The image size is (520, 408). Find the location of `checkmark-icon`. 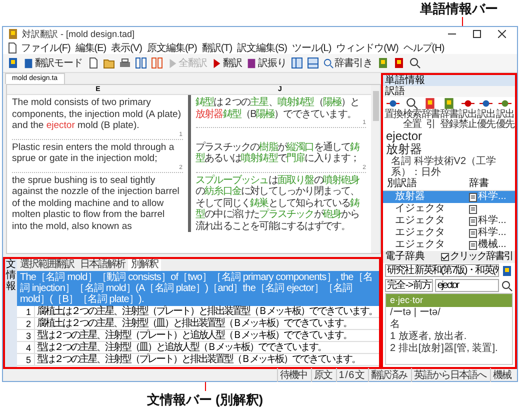

checkmark-icon is located at coordinates (445, 257).